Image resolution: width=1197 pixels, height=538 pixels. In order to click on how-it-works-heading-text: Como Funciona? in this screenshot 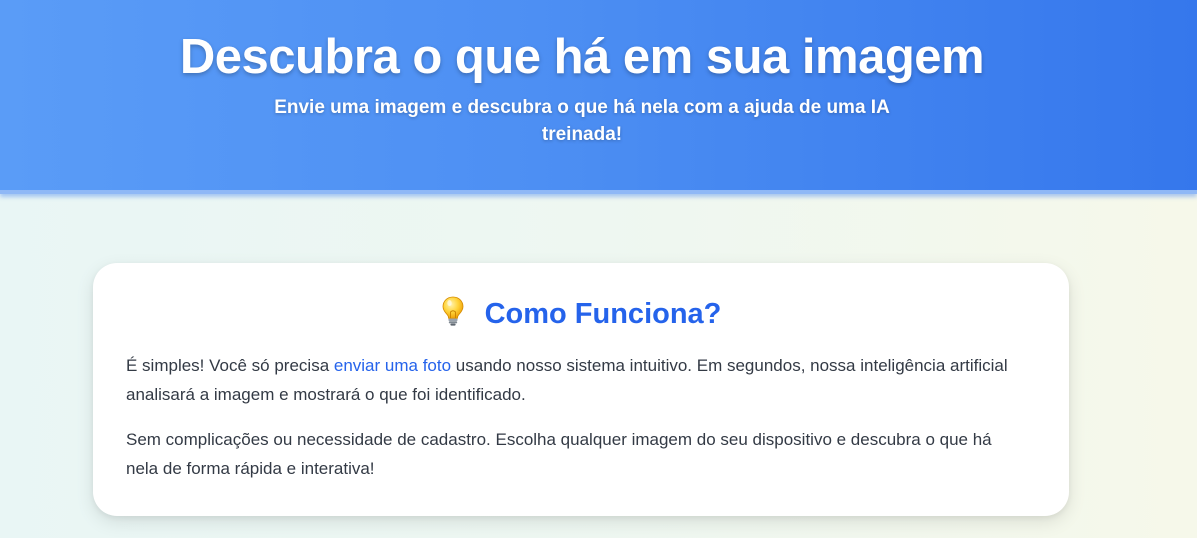, I will do `click(603, 314)`.